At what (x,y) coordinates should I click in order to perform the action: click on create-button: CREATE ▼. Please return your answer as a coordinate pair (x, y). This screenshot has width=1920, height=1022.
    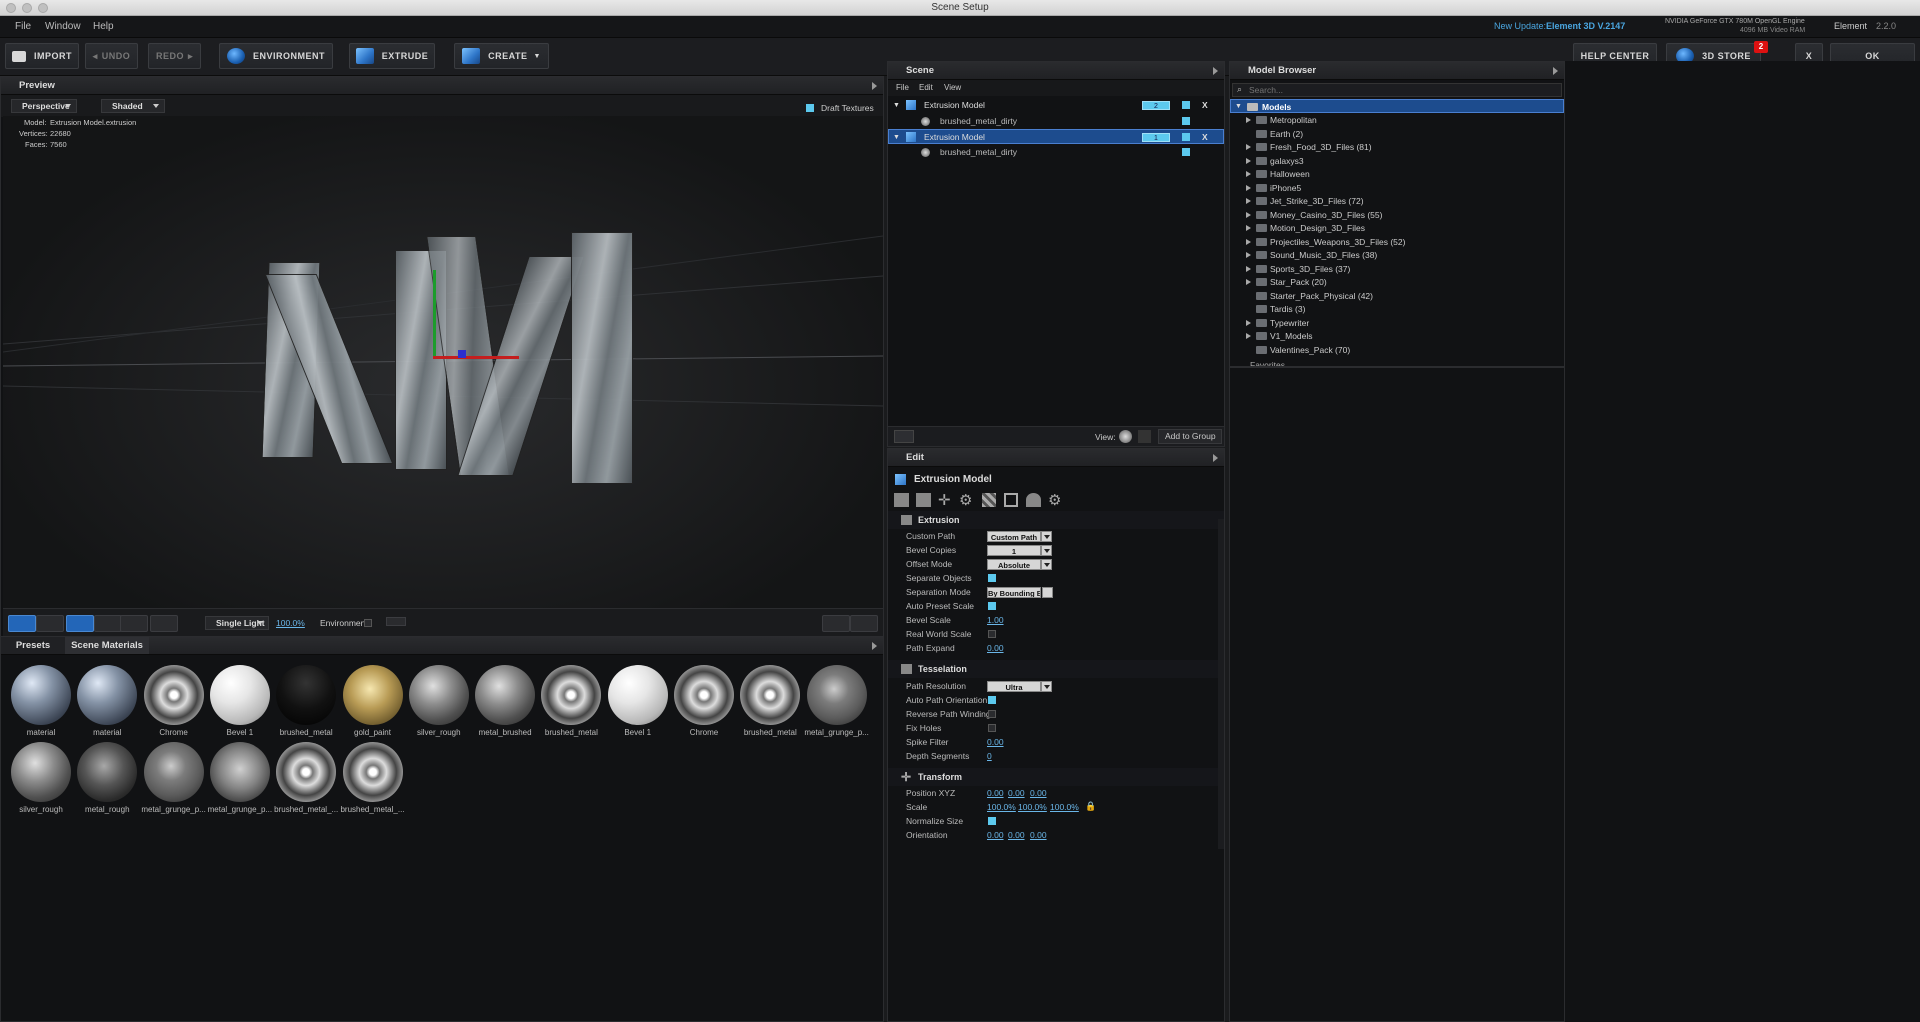
    Looking at the image, I should click on (501, 56).